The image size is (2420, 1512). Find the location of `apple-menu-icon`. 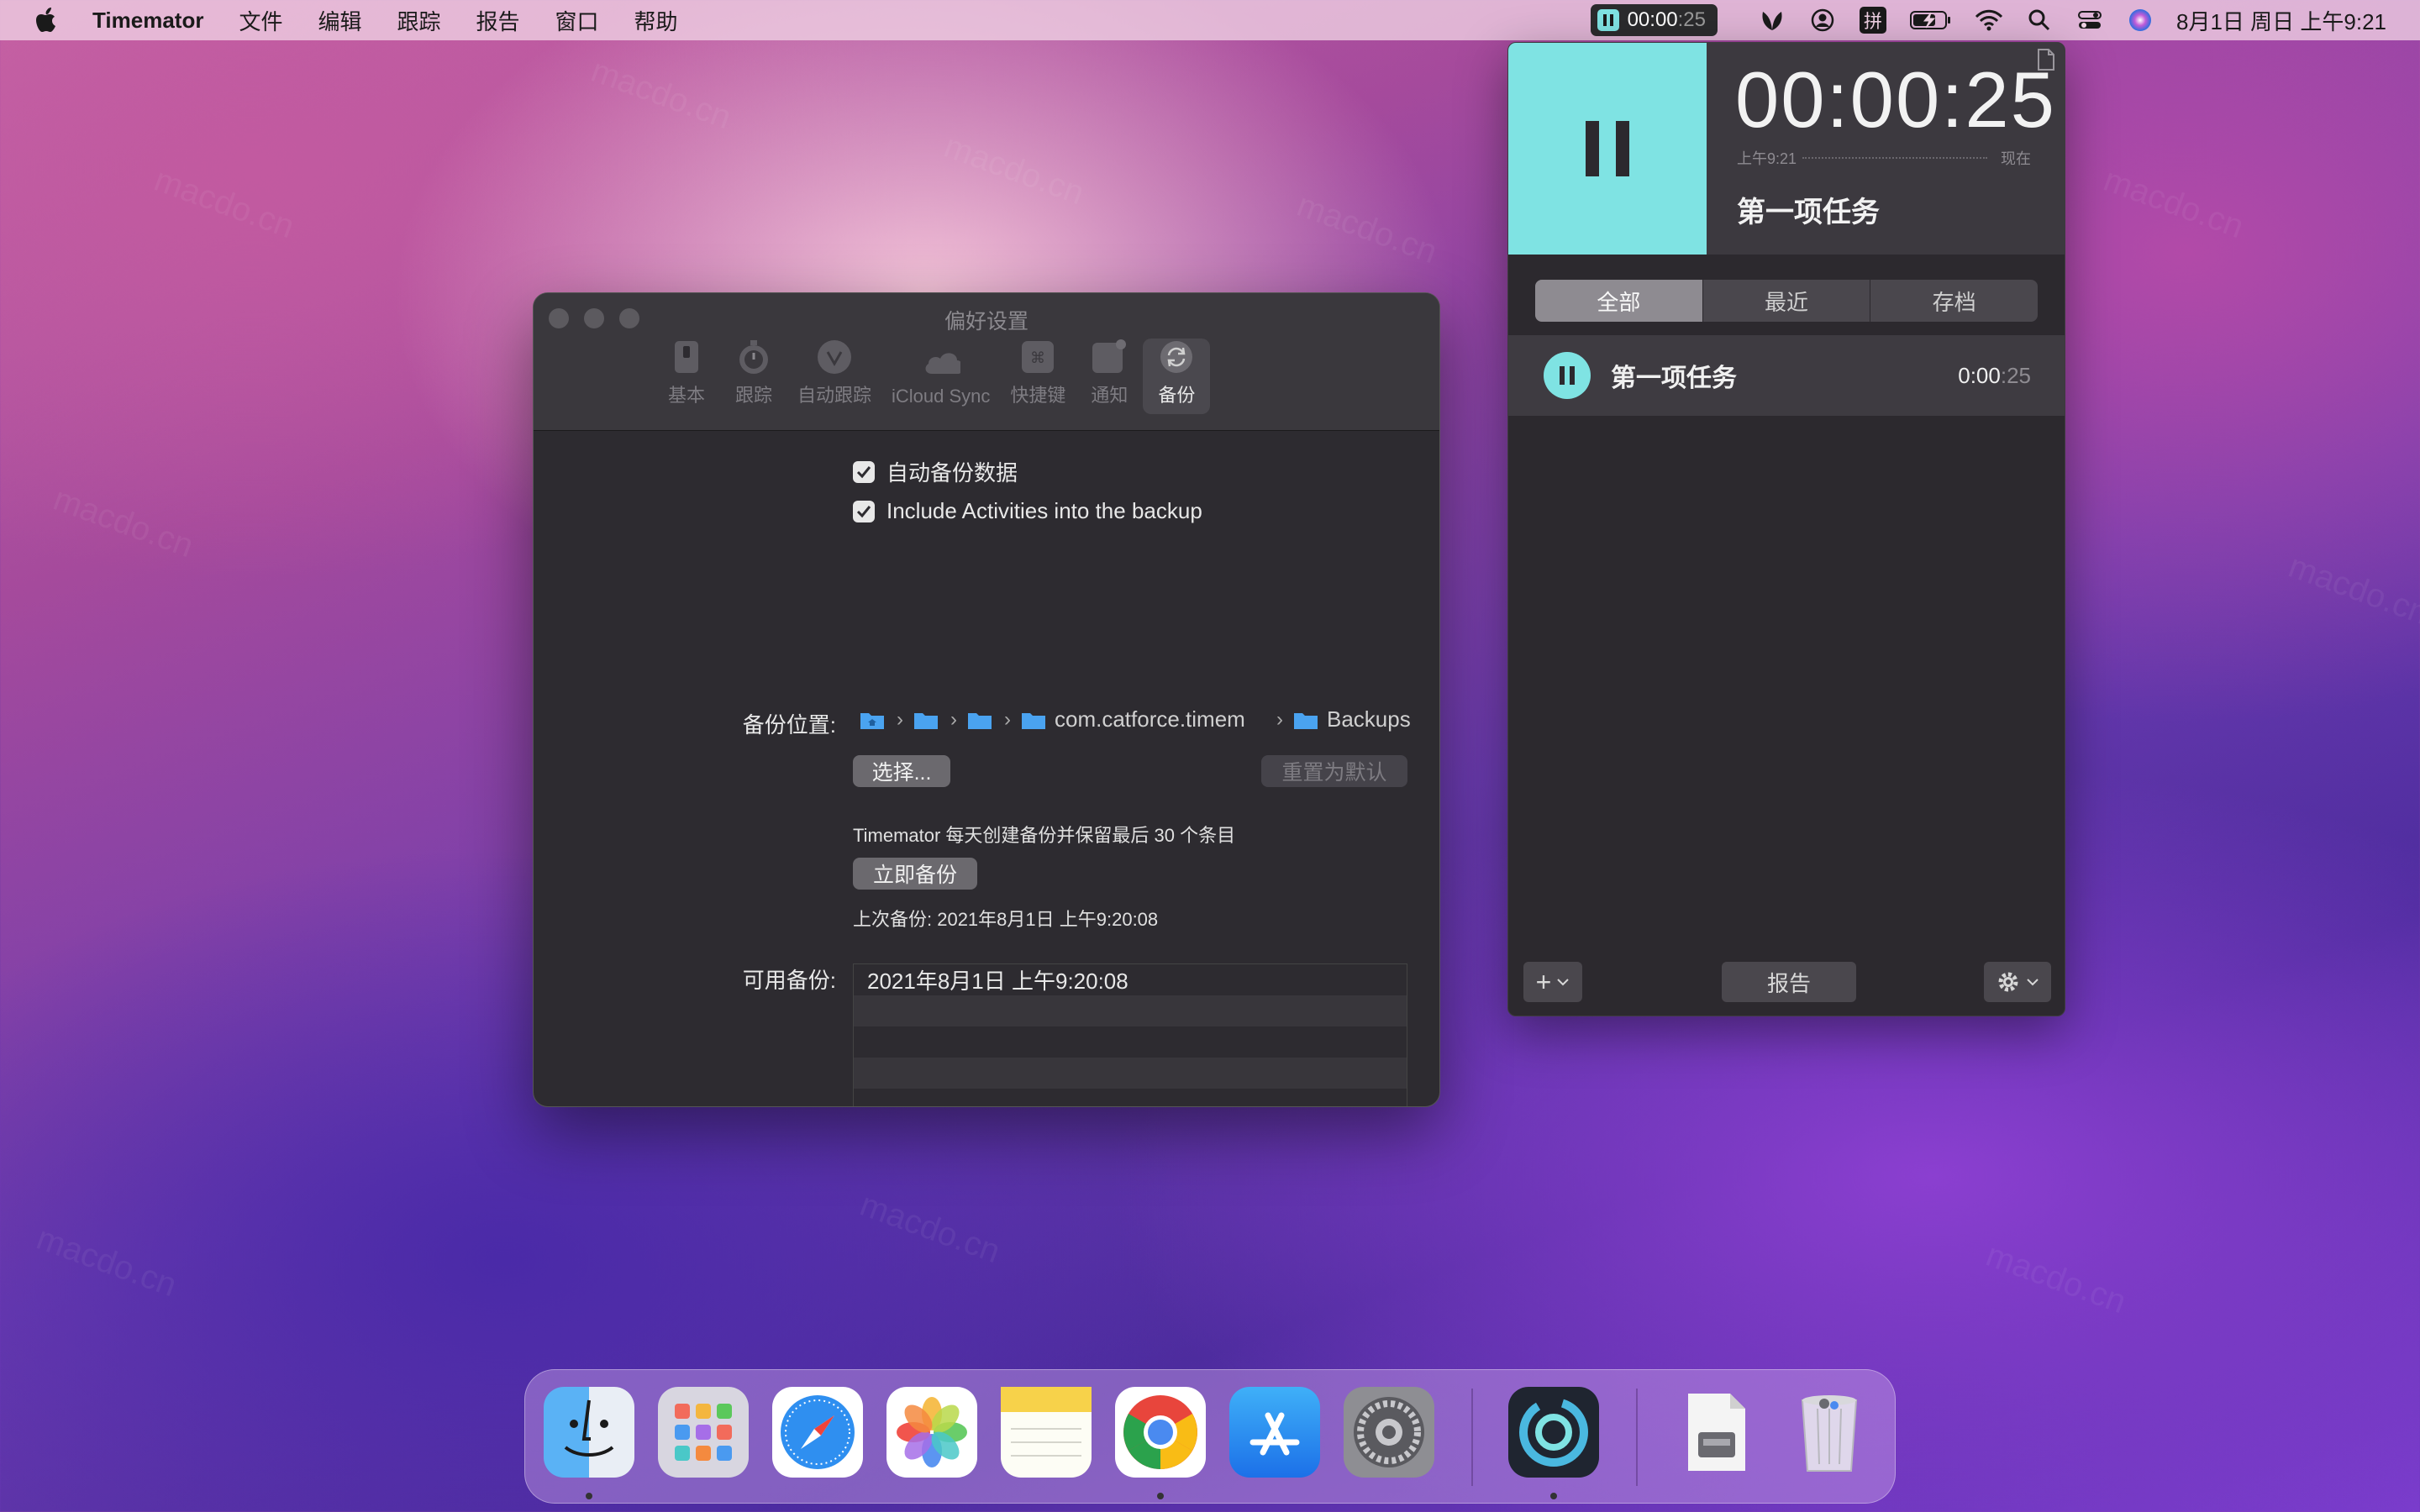

apple-menu-icon is located at coordinates (47, 20).